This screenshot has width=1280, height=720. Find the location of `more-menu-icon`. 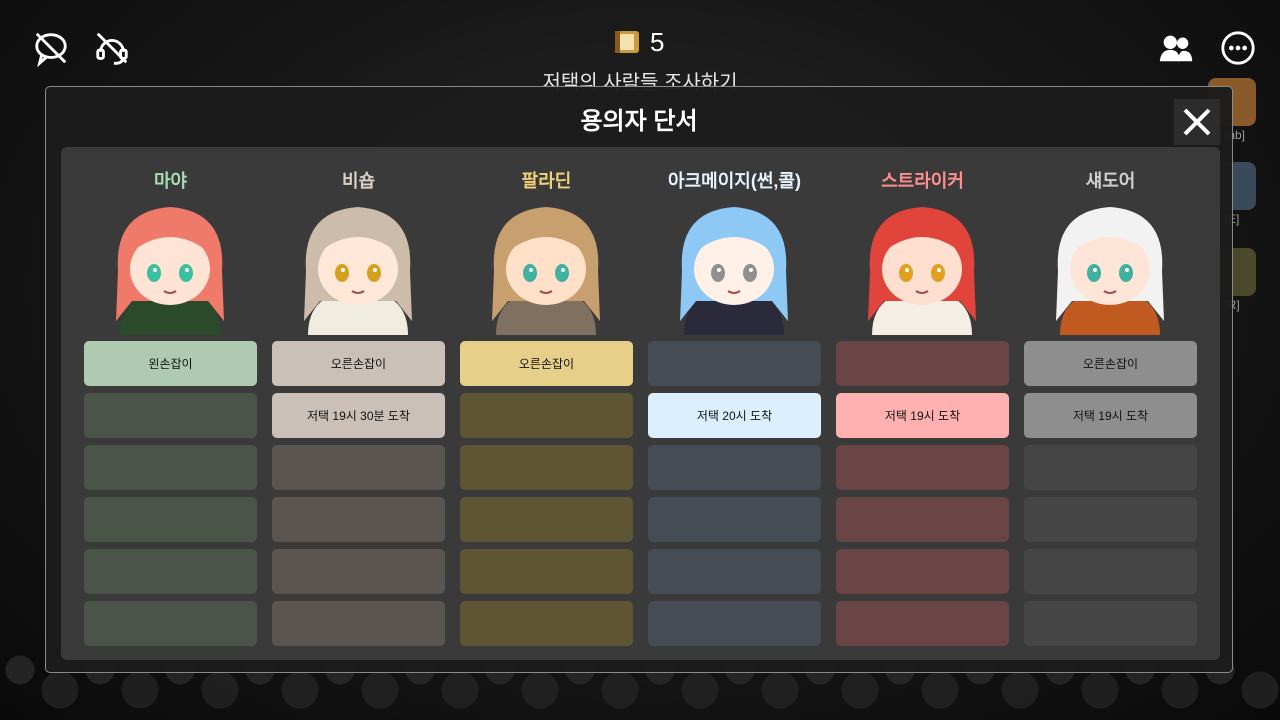

more-menu-icon is located at coordinates (1238, 48).